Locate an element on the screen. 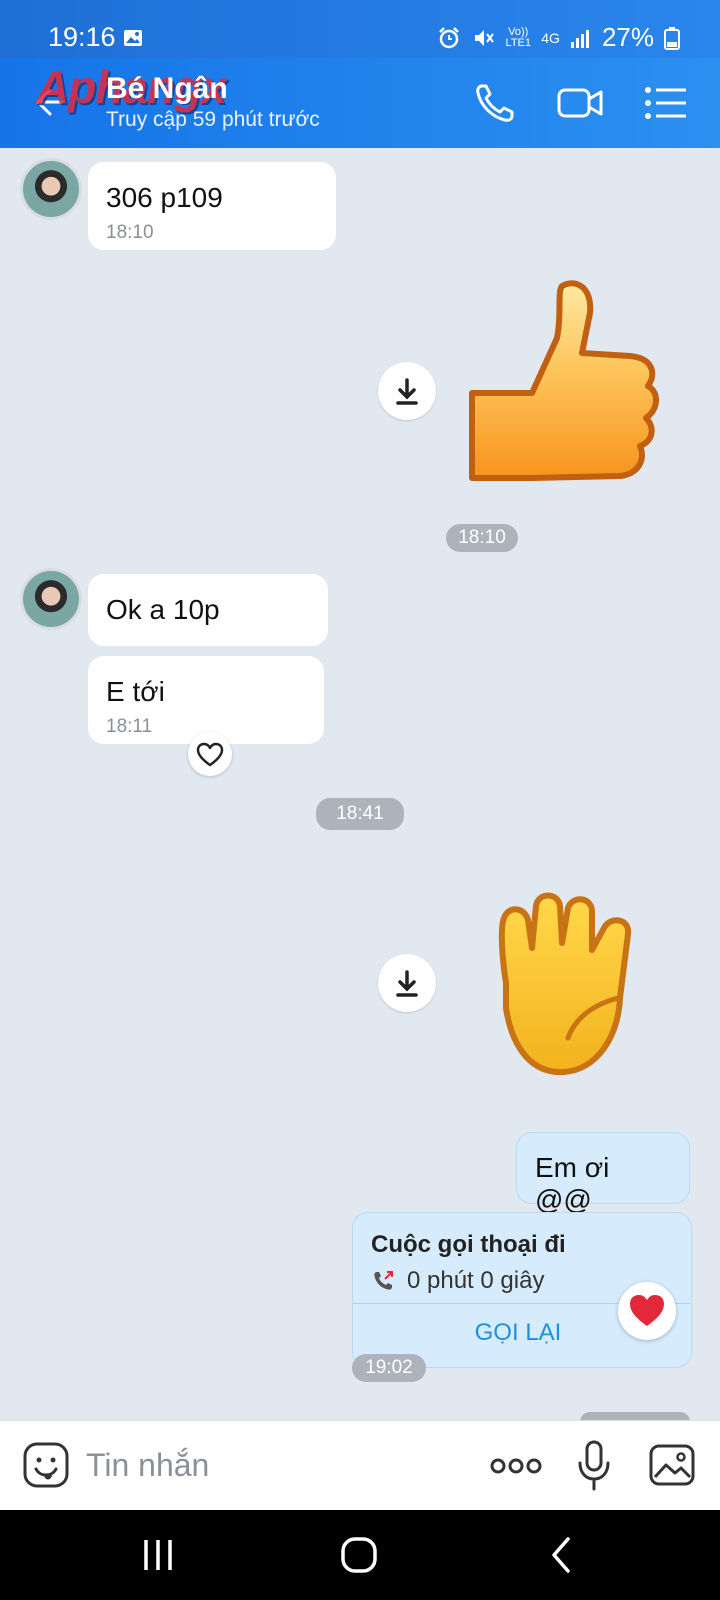 The width and height of the screenshot is (720, 1600). call-duration: 0 phút 0 giây is located at coordinates (476, 1280).